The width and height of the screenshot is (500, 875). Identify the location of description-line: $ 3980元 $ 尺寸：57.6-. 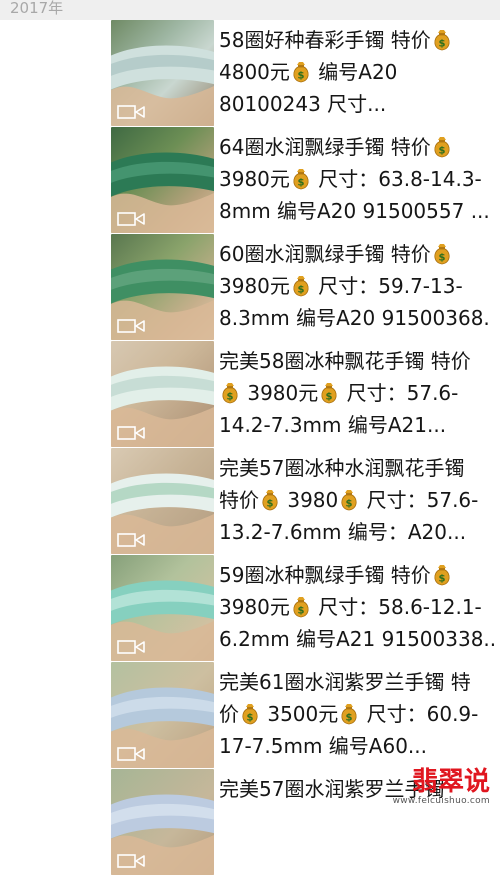
(358, 393).